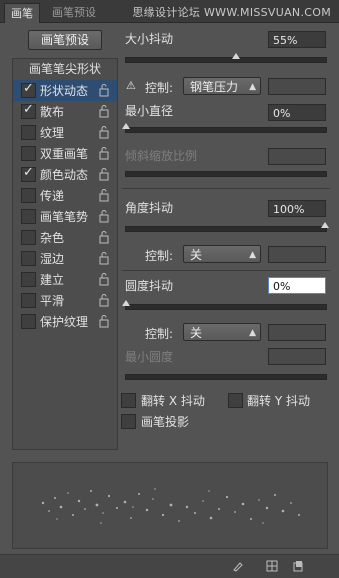 This screenshot has height=578, width=339. Describe the element at coordinates (224, 128) in the screenshot. I see `min-diameter-slider` at that location.